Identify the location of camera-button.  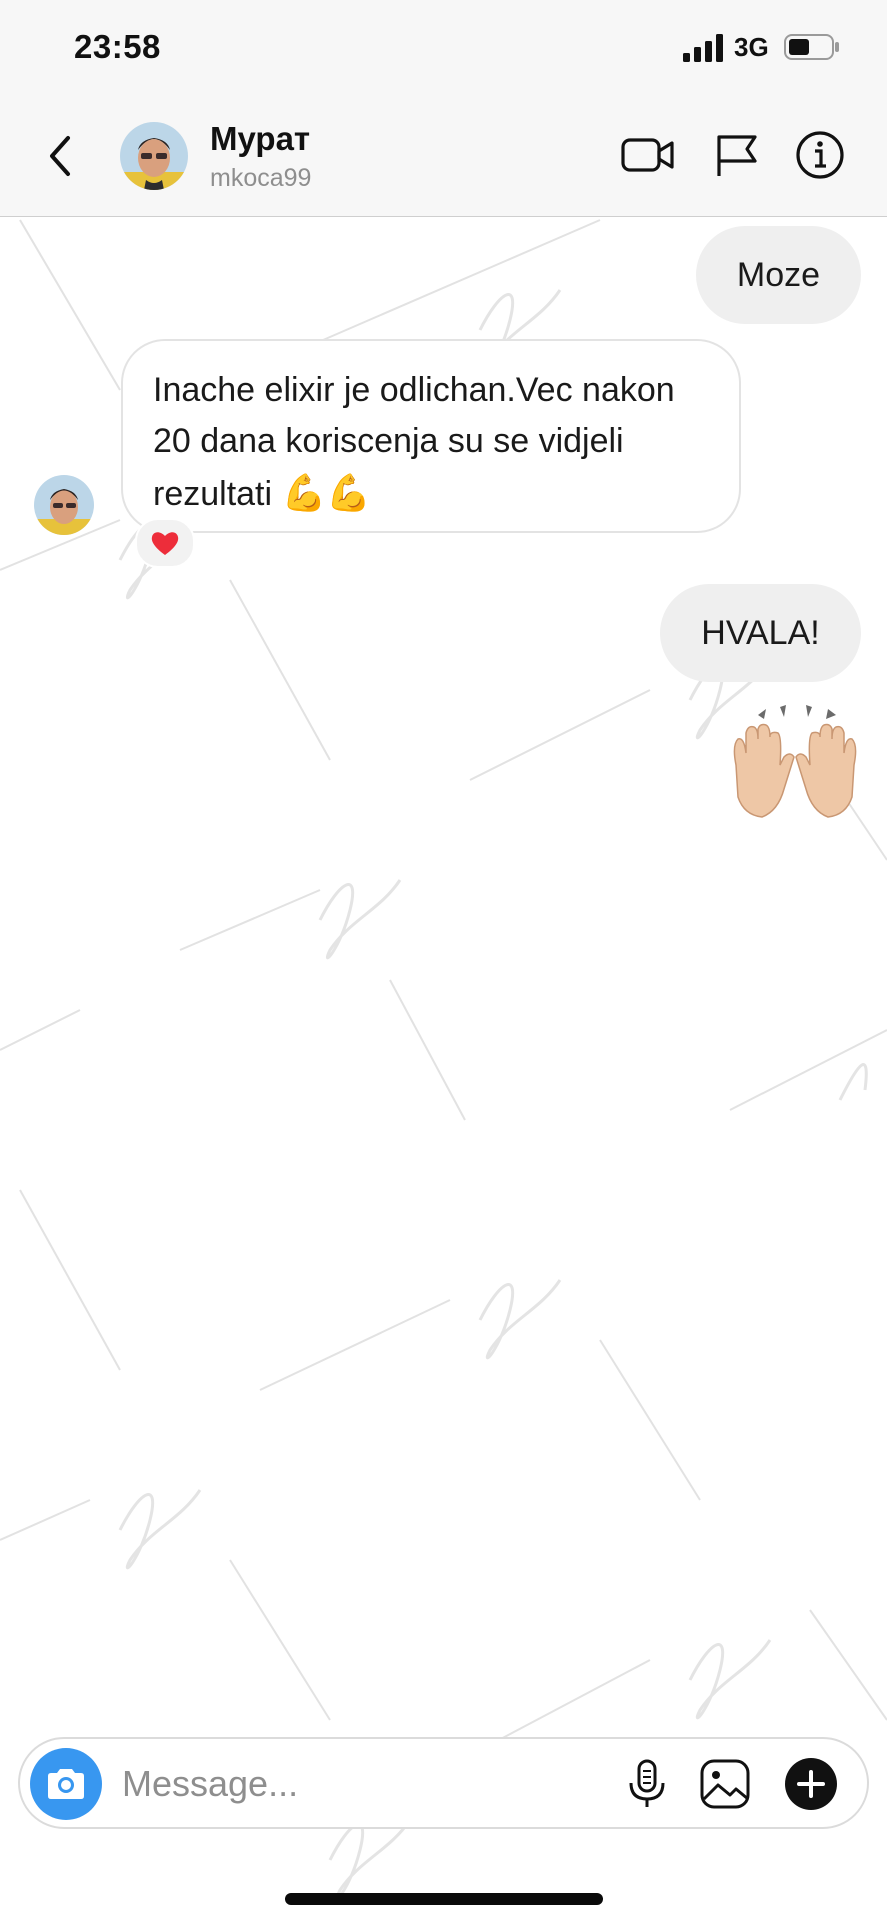
(66, 1784).